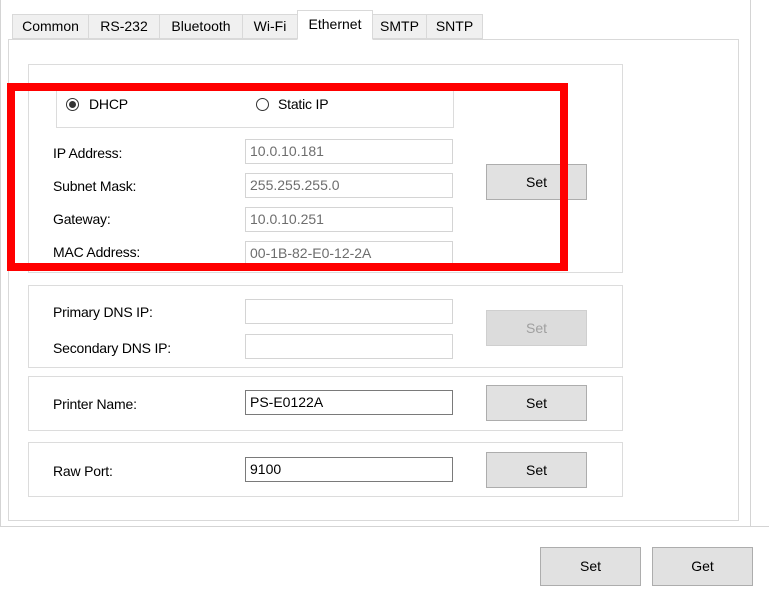 This screenshot has width=769, height=590. What do you see at coordinates (349, 402) in the screenshot?
I see `printer-name-field: PS-E0122A` at bounding box center [349, 402].